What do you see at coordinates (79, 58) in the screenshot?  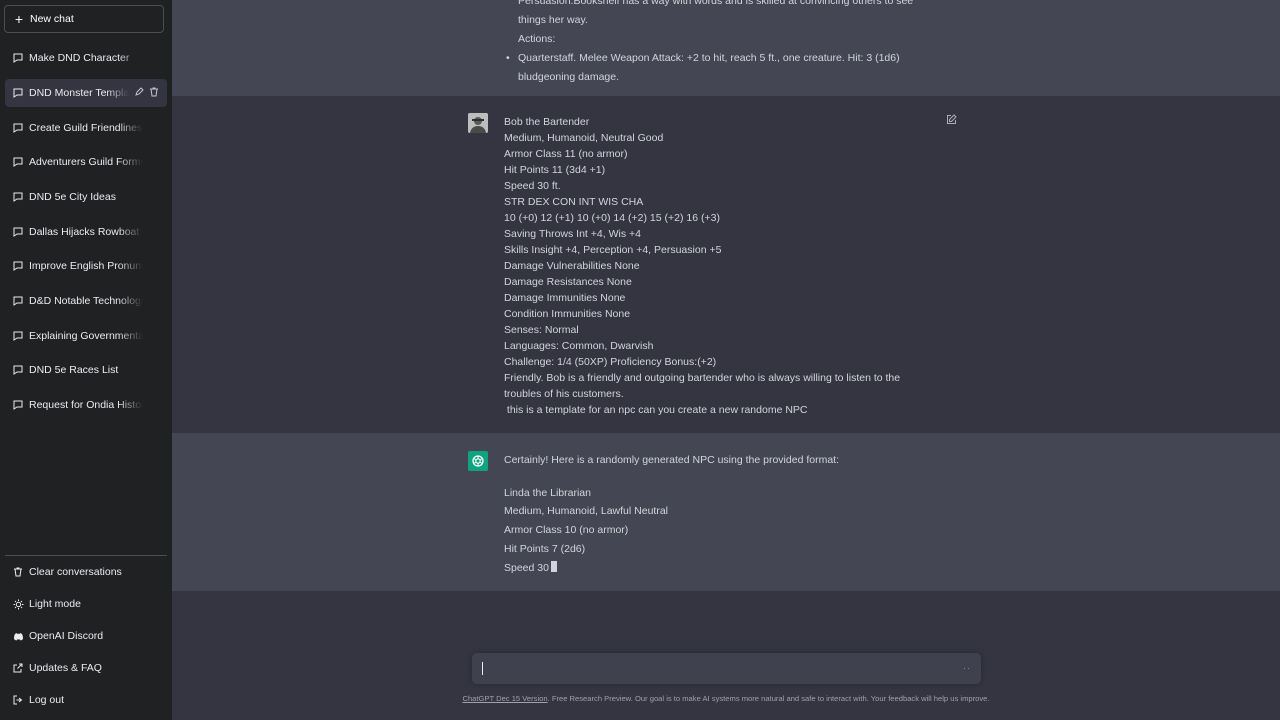 I see `conversation-label: Make DND Character` at bounding box center [79, 58].